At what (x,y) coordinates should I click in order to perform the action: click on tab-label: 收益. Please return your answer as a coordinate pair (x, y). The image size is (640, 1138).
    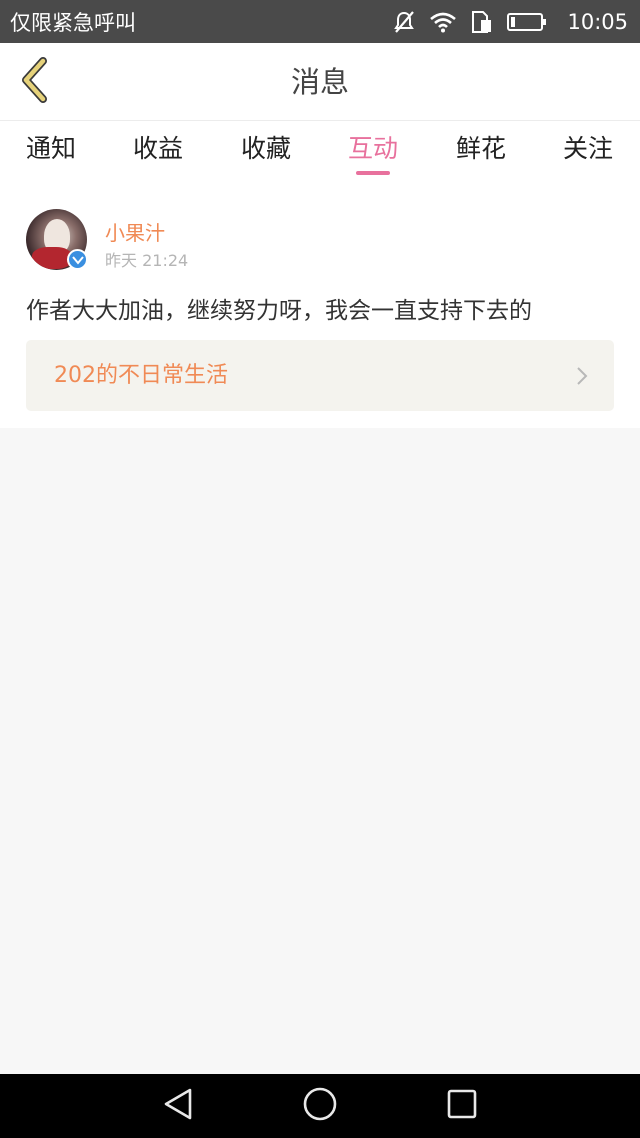
    Looking at the image, I should click on (157, 148).